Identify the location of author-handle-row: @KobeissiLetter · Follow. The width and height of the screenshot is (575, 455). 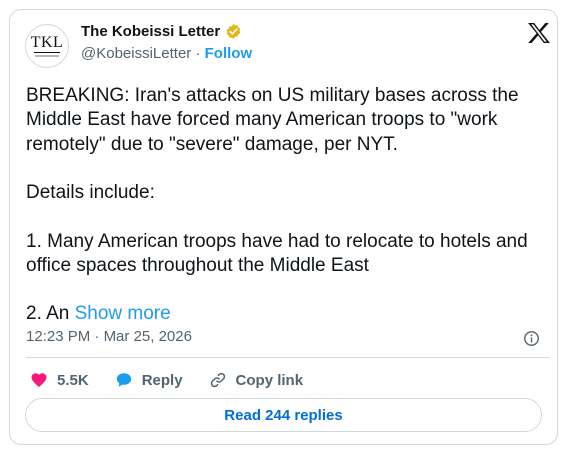
(166, 53).